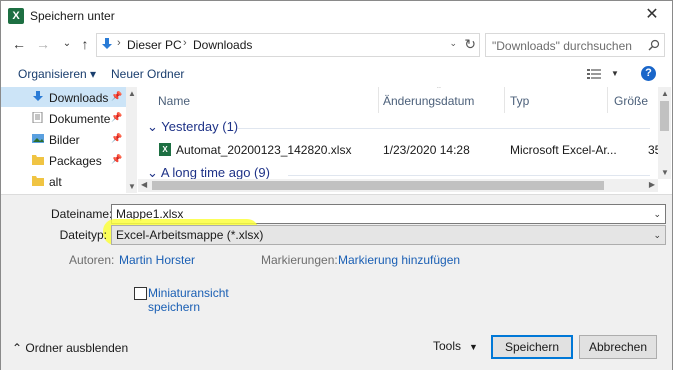  I want to click on search-placeholder: "Downloads" durchsuchen, so click(562, 46).